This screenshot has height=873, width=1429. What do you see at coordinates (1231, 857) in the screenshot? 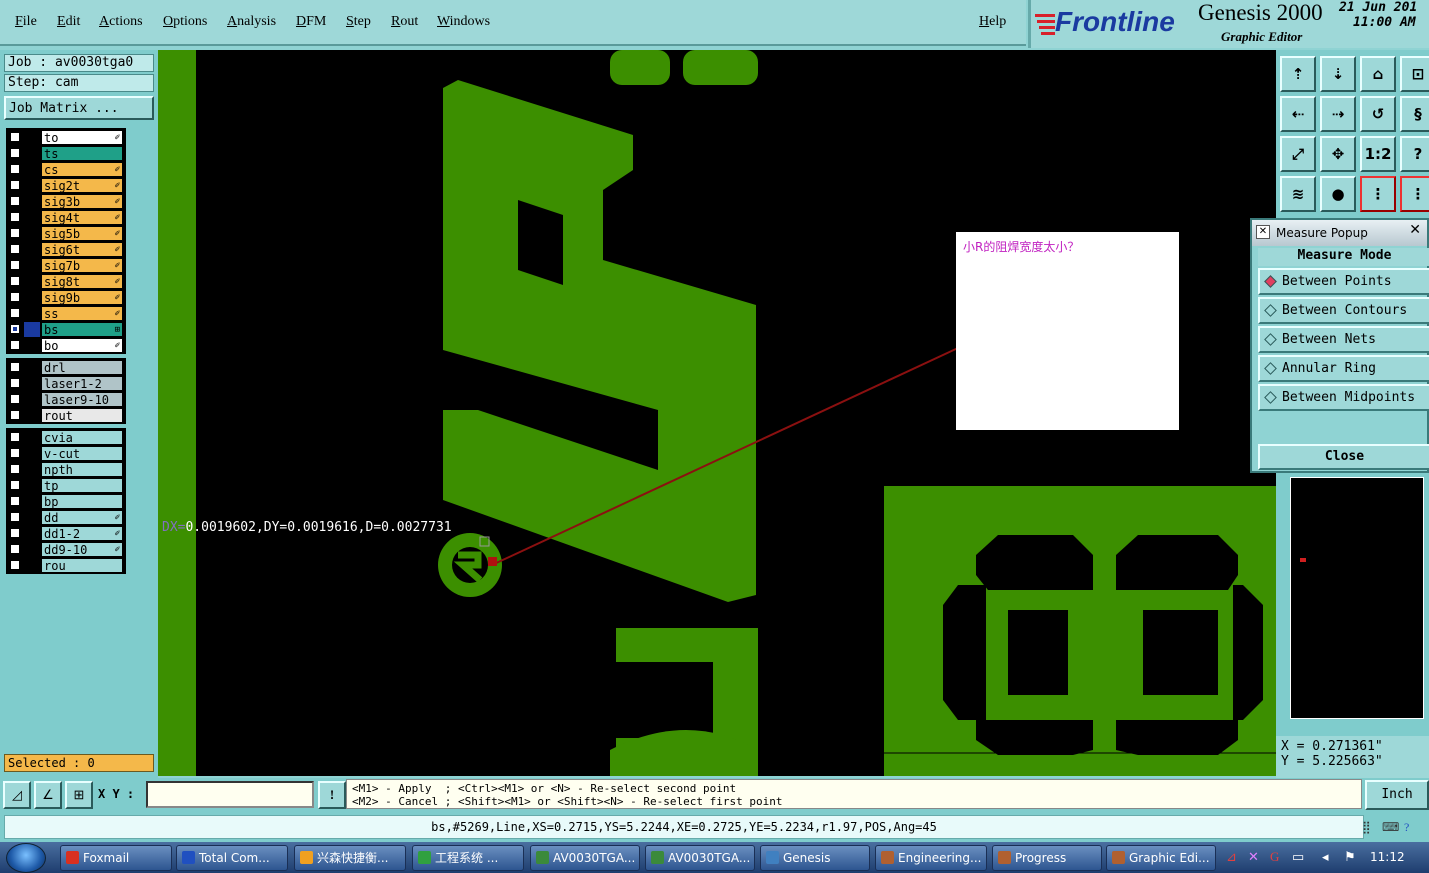
I see `tray-app-icon: ⊿` at bounding box center [1231, 857].